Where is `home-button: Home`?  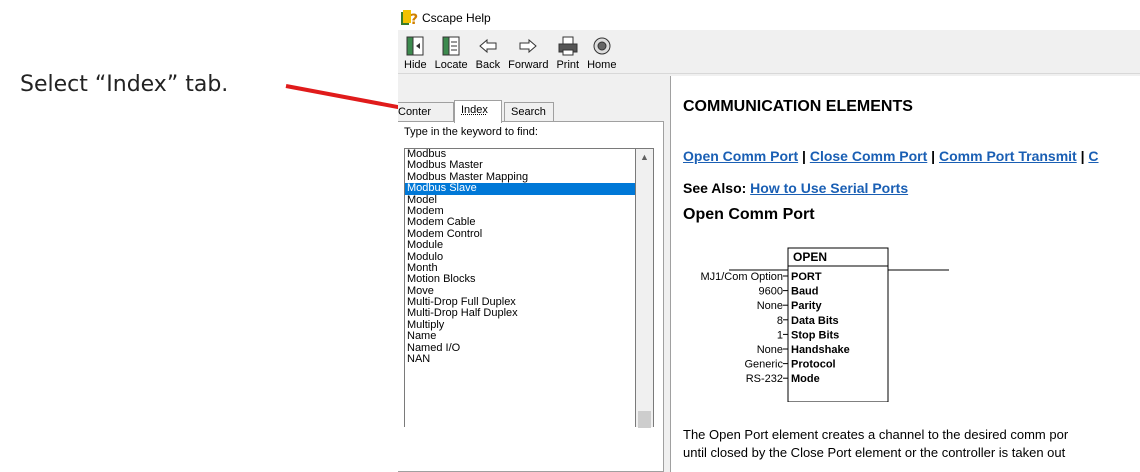
home-button: Home is located at coordinates (601, 52).